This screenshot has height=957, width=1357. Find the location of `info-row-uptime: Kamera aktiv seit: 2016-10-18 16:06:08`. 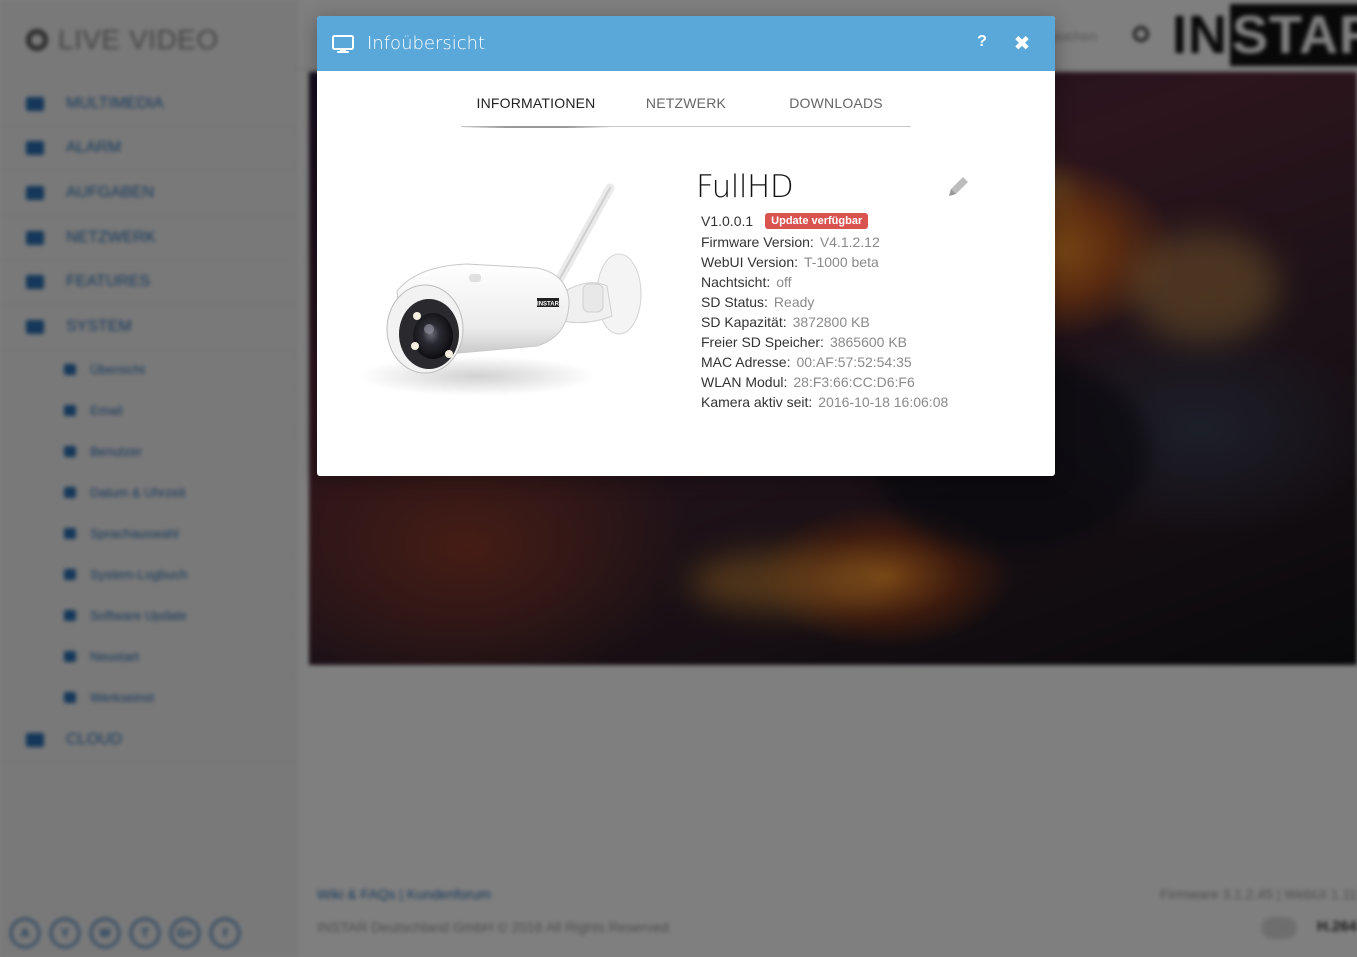

info-row-uptime: Kamera aktiv seit: 2016-10-18 16:06:08 is located at coordinates (824, 402).